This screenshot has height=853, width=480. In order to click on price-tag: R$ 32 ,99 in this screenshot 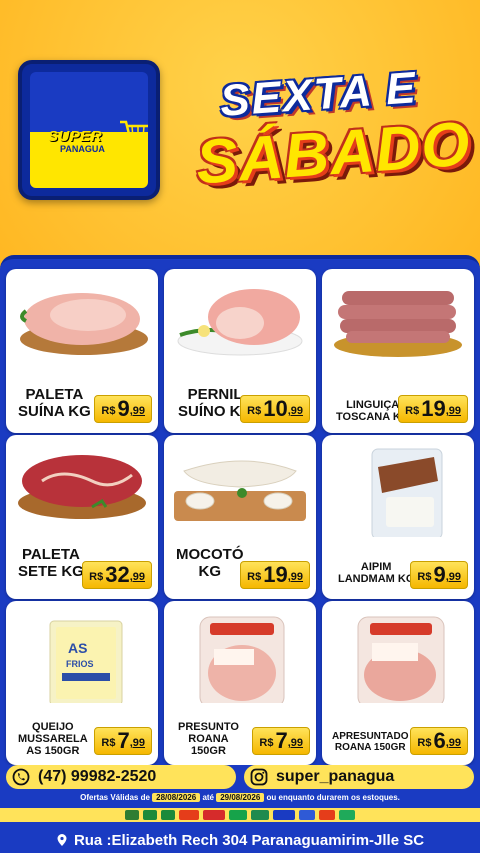, I will do `click(117, 575)`.